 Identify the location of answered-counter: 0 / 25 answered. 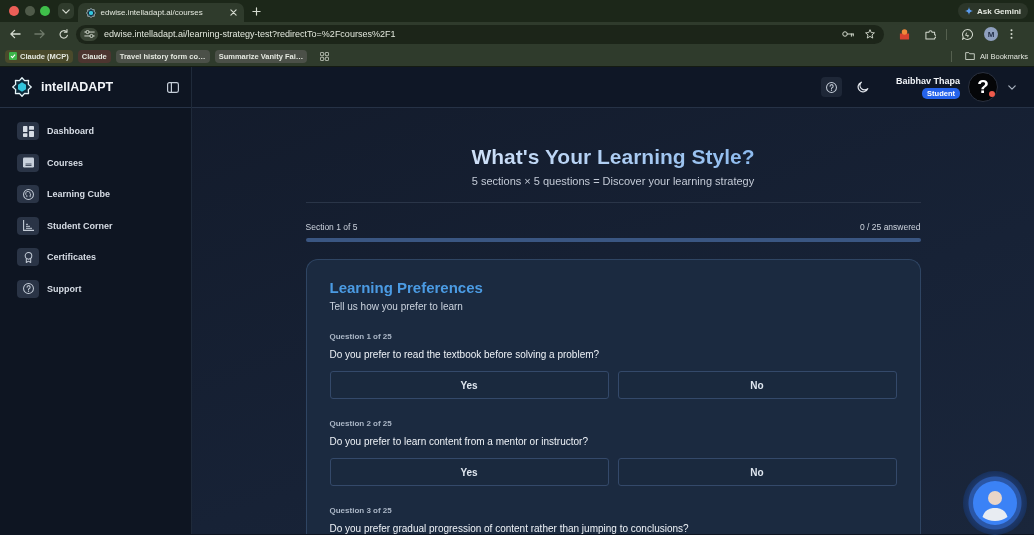
(890, 227).